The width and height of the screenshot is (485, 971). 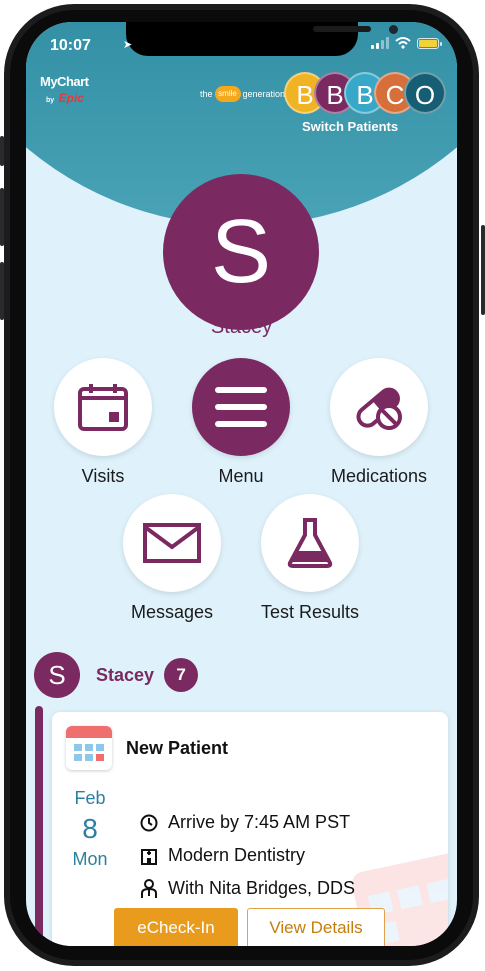 I want to click on visits-button, so click(x=103, y=407).